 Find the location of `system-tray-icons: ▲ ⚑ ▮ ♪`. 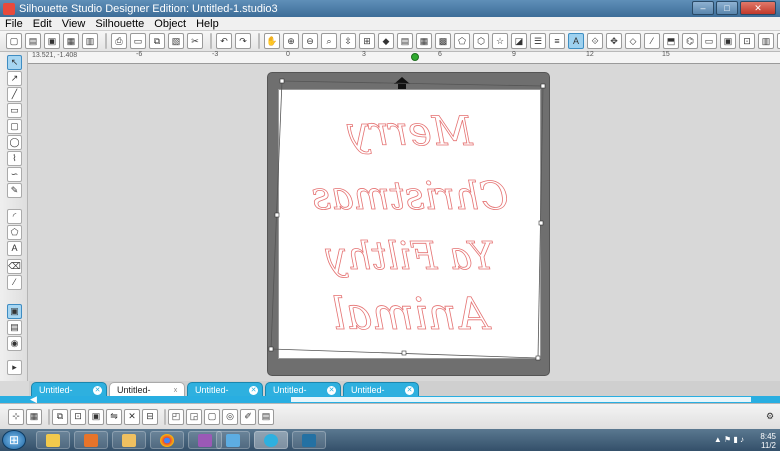

system-tray-icons: ▲ ⚑ ▮ ♪ is located at coordinates (729, 439).